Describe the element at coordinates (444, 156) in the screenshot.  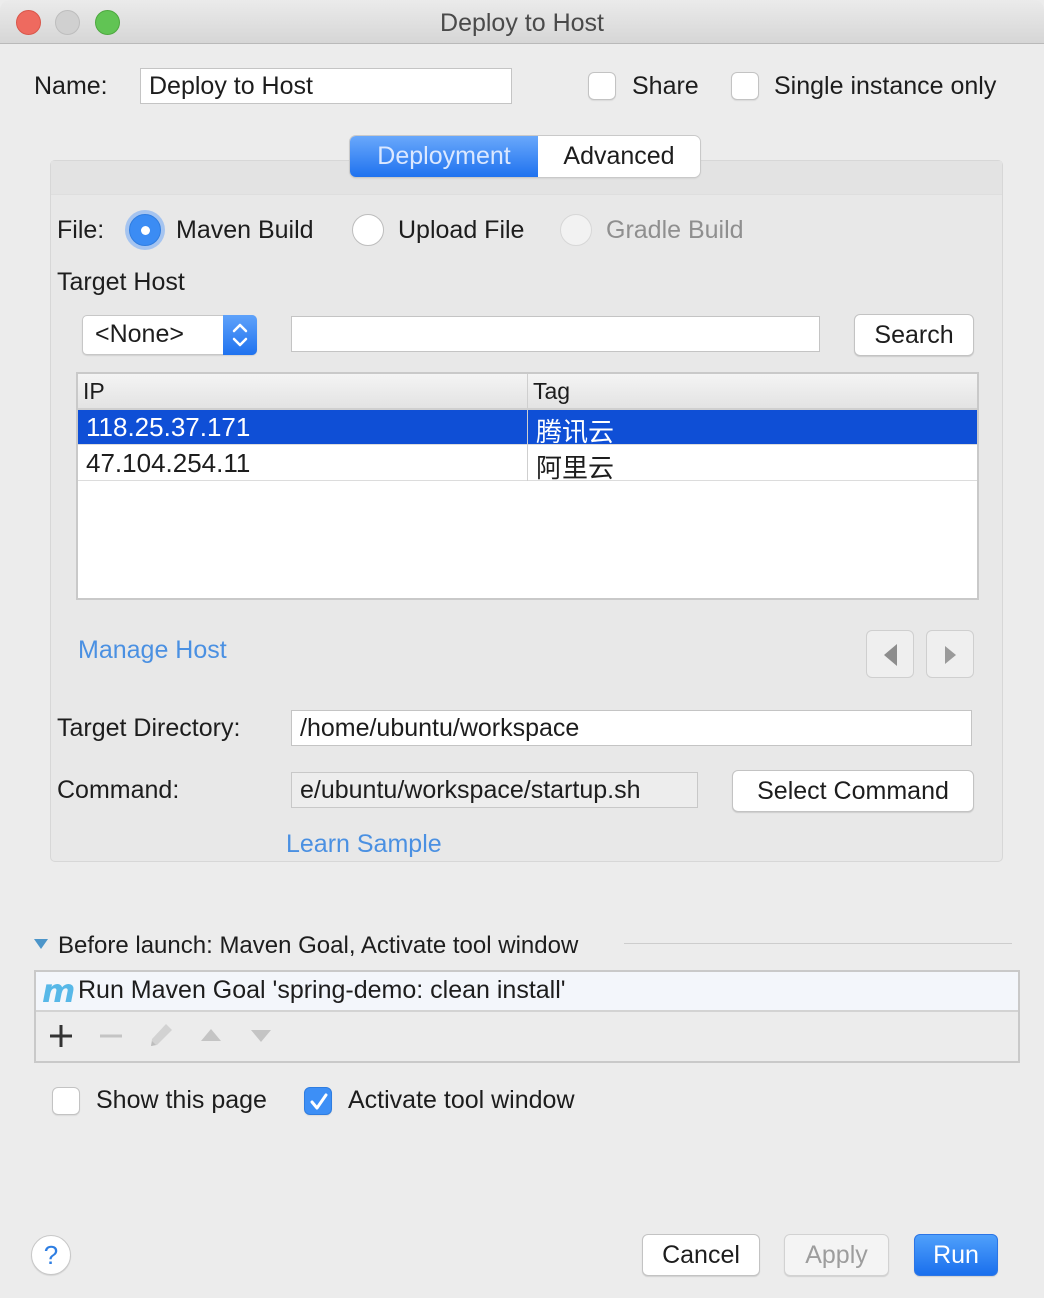
I see `tab-deployment: Deployment` at that location.